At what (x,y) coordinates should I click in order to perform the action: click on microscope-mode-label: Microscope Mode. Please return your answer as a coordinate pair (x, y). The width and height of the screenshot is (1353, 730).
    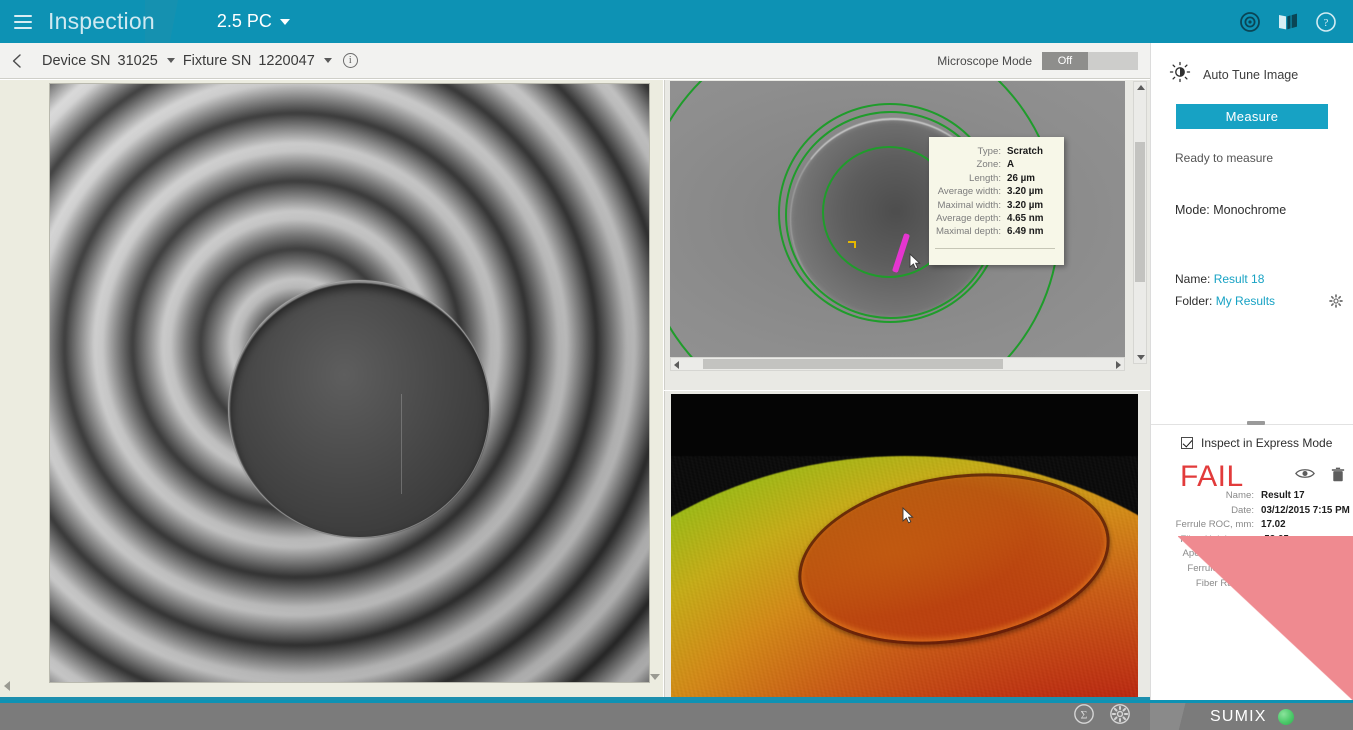
    Looking at the image, I should click on (984, 61).